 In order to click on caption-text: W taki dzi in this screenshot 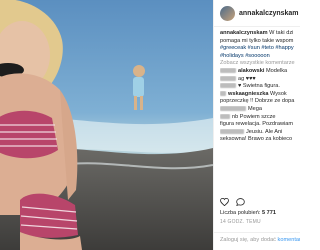, I will do `click(281, 33)`.